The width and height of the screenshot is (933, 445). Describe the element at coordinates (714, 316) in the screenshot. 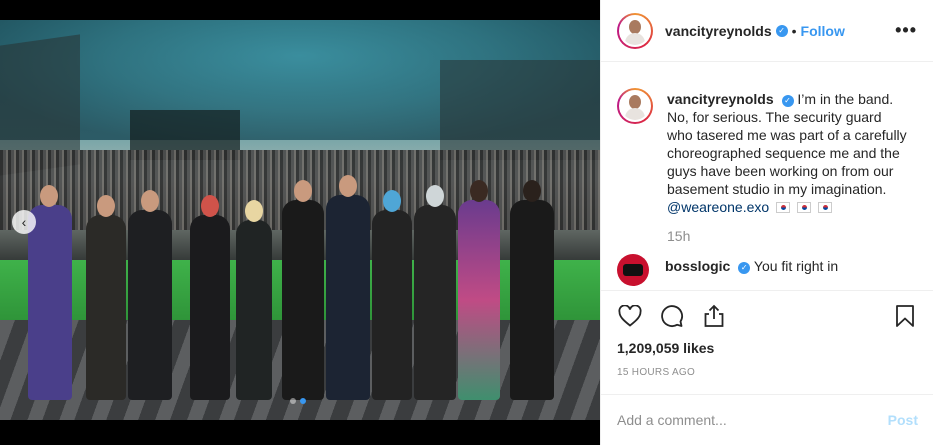

I see `share-icon` at that location.